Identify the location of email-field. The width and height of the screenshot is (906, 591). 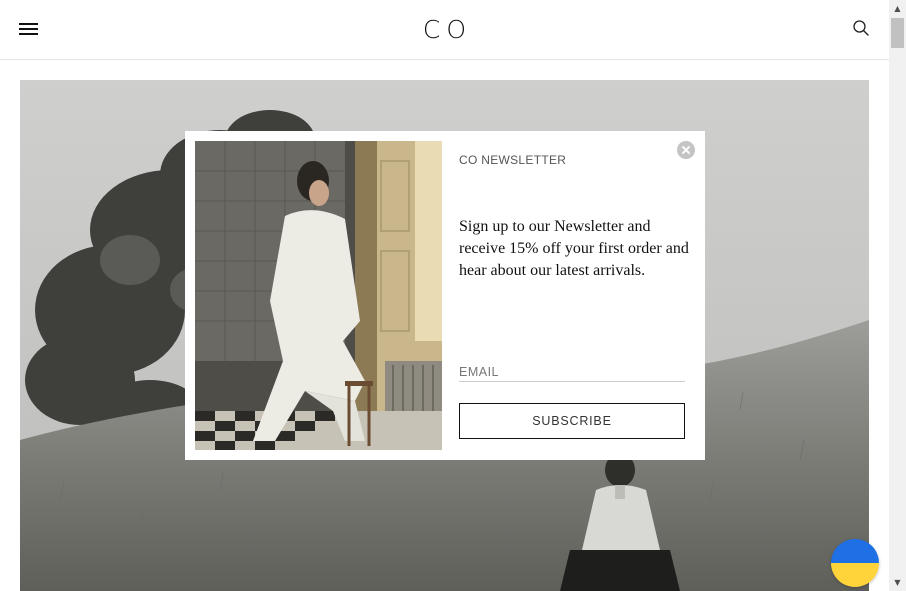
(572, 372).